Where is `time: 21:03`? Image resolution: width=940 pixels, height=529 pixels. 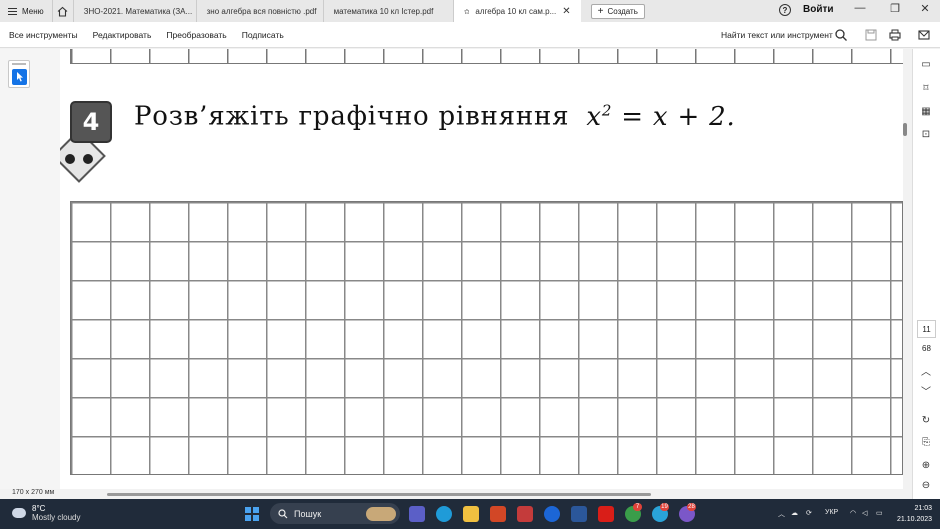 time: 21:03 is located at coordinates (923, 508).